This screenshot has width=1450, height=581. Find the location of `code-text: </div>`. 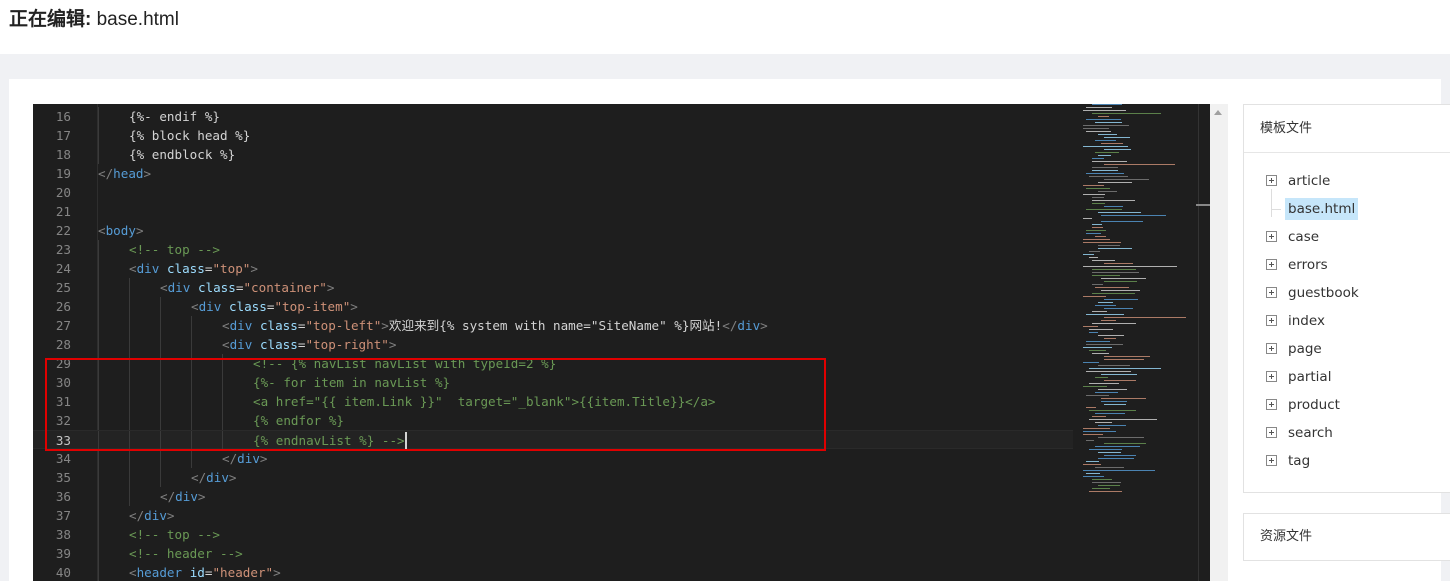

code-text: </div> is located at coordinates (214, 477).